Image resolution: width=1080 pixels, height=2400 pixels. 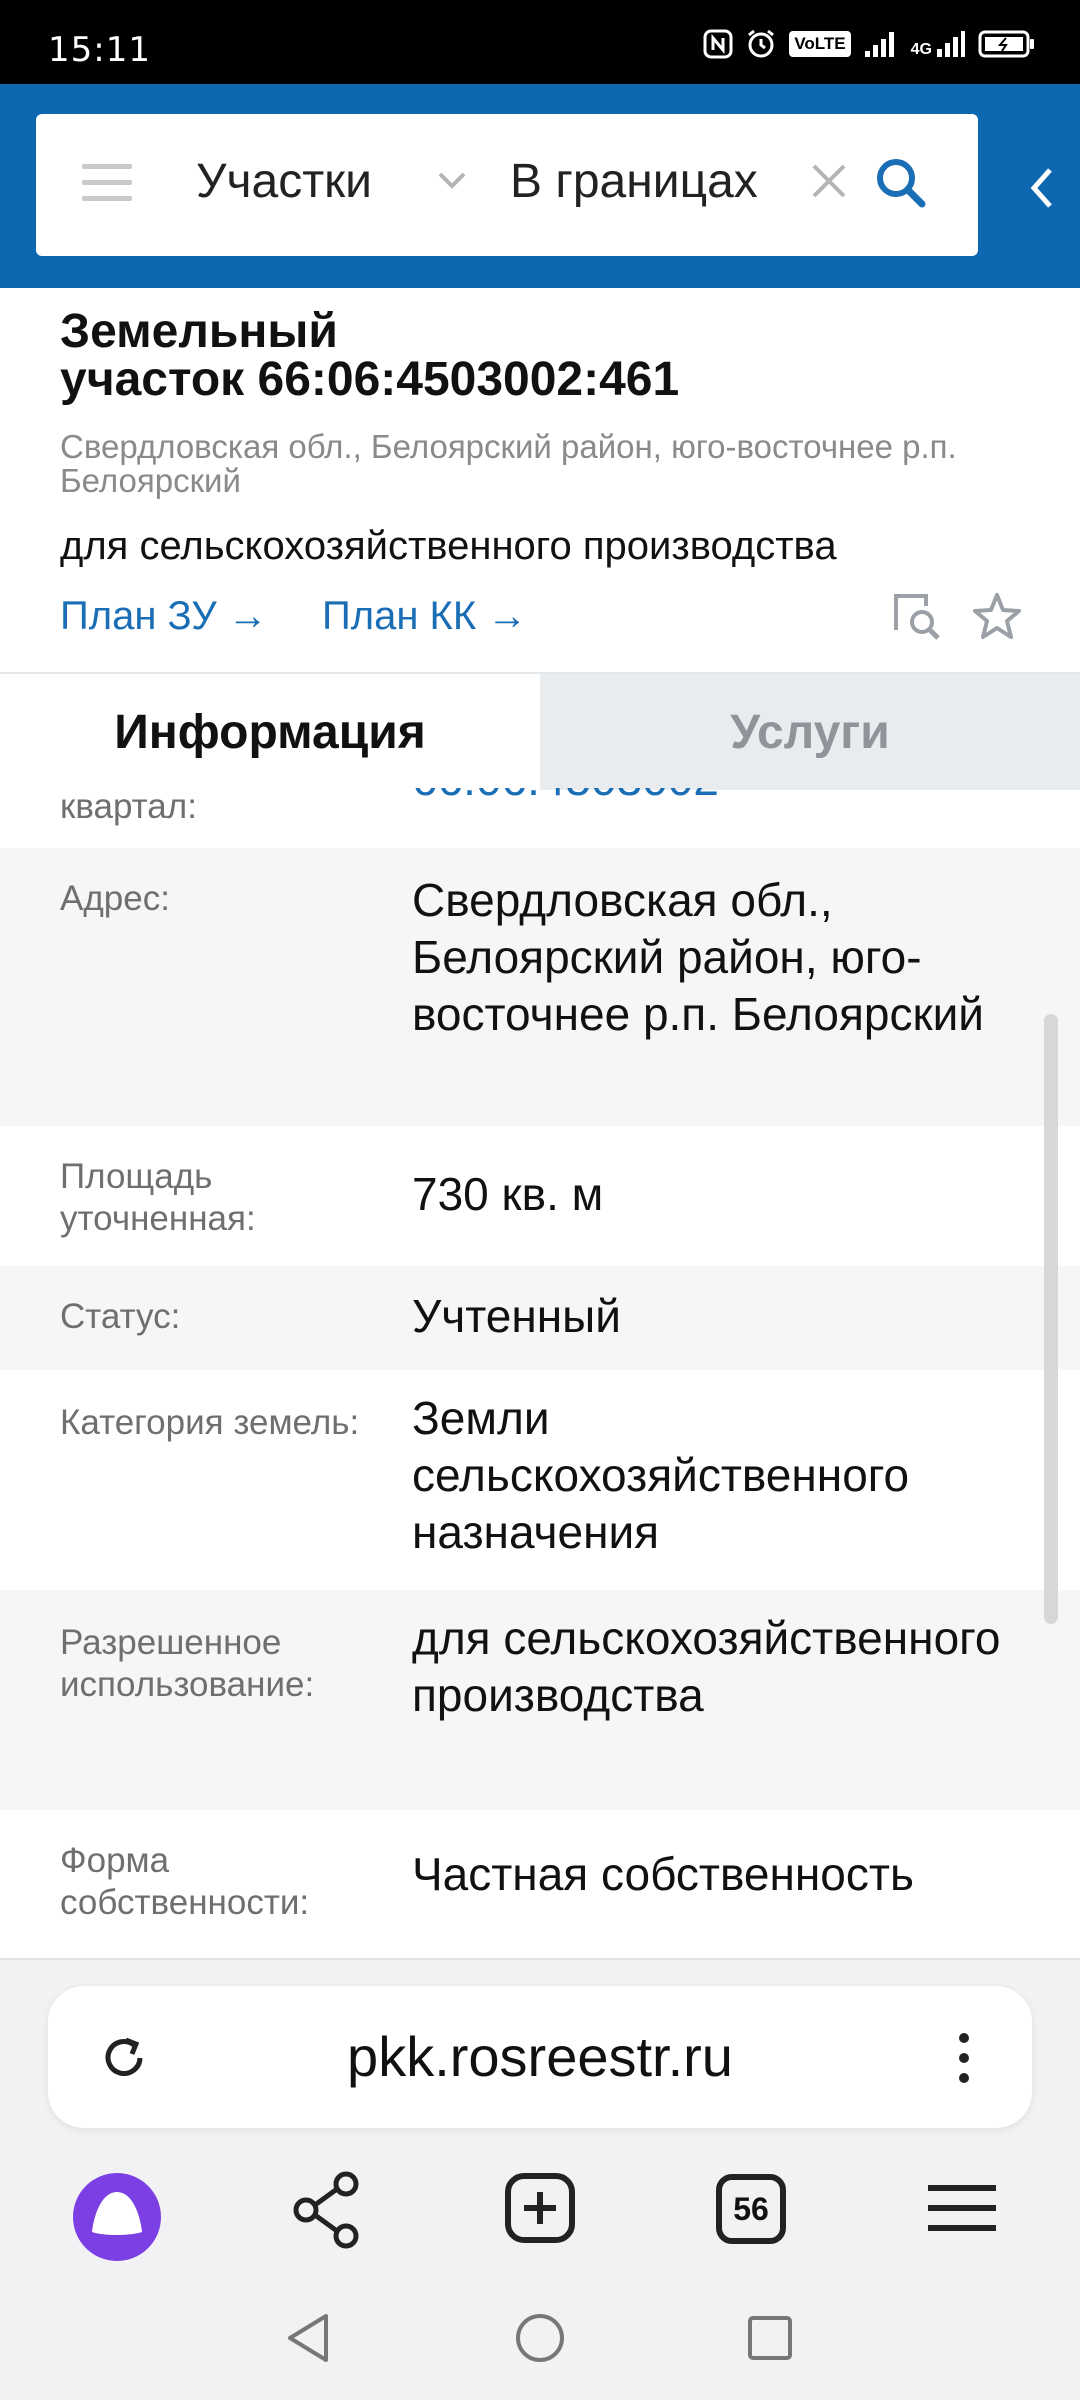 I want to click on ownership-label: Форма собственности:, so click(x=185, y=1881).